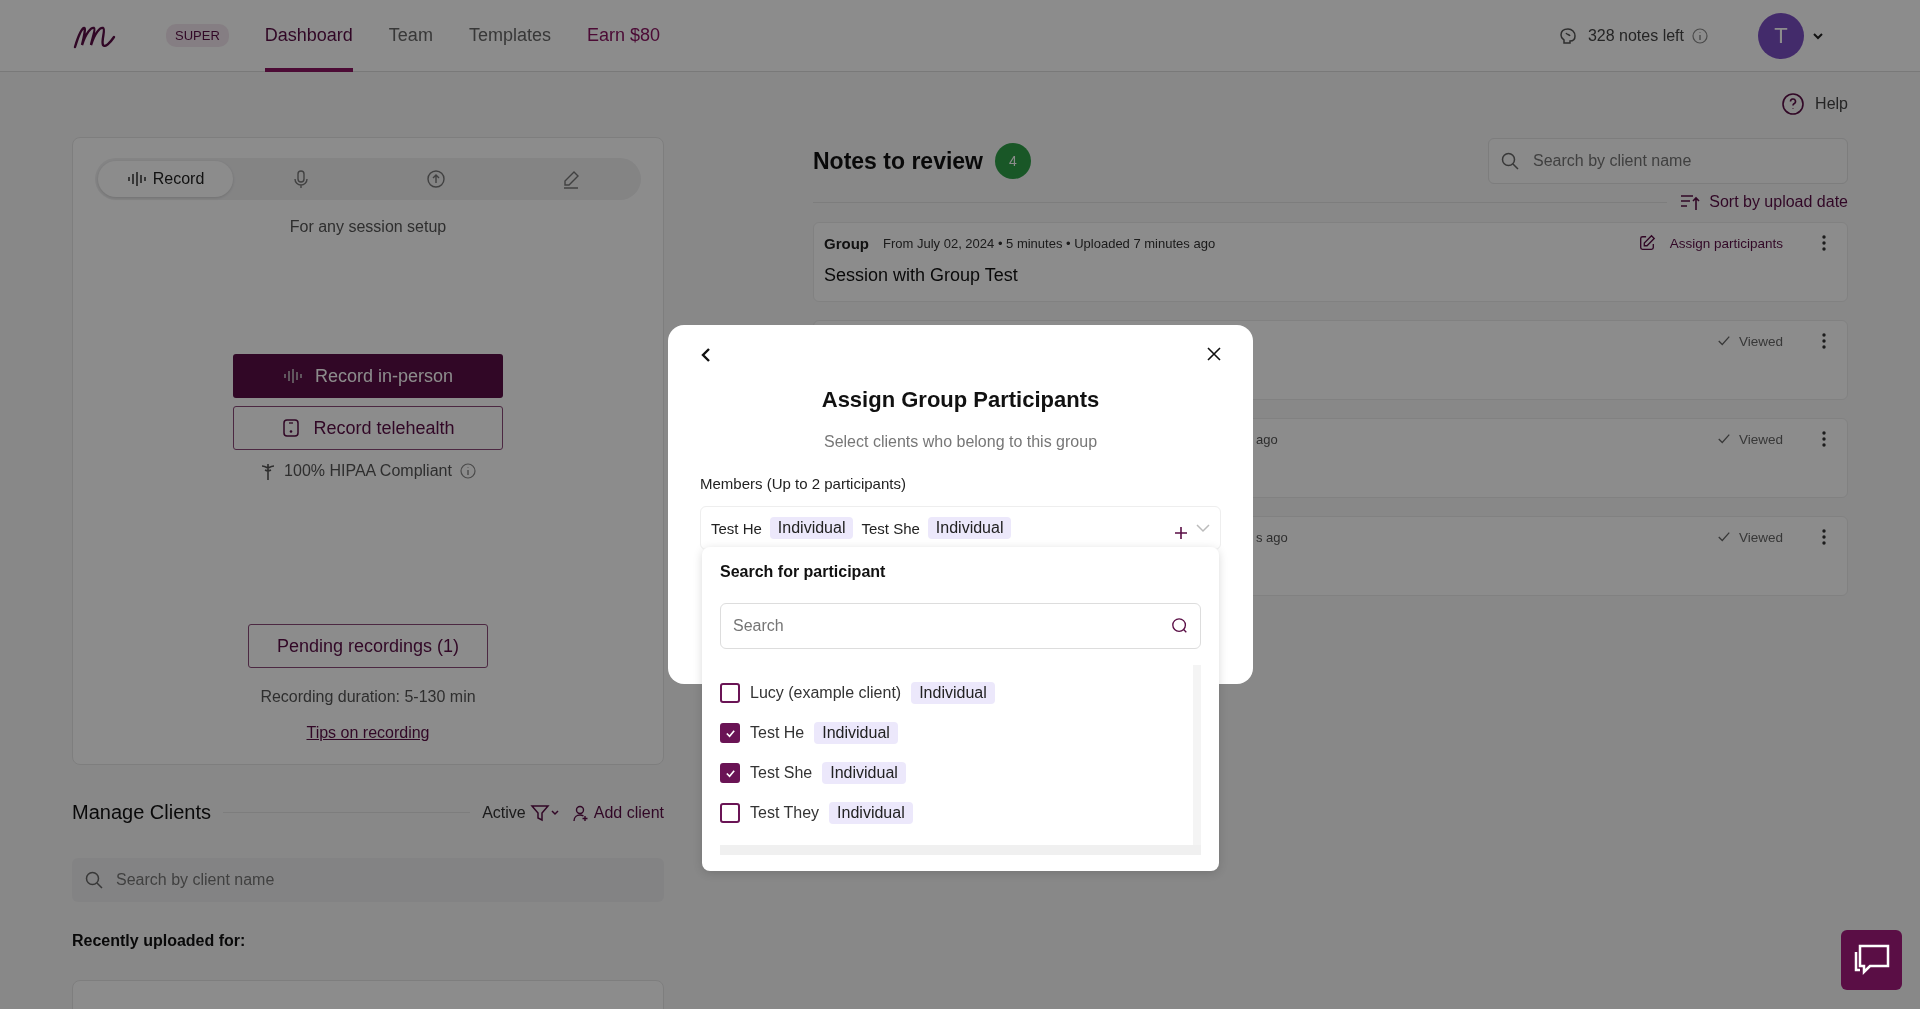  What do you see at coordinates (846, 243) in the screenshot?
I see `note-type: Group` at bounding box center [846, 243].